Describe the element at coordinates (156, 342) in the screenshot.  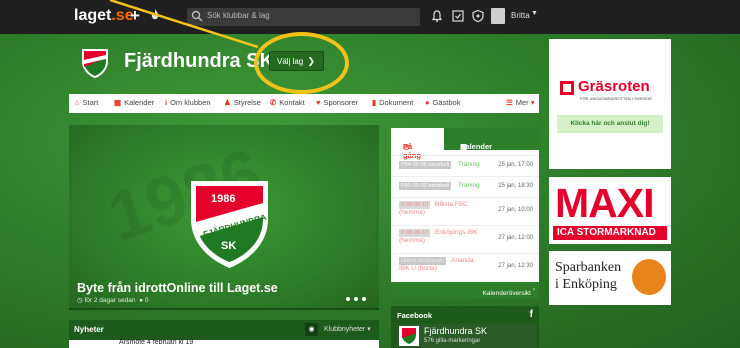
I see `news-item-title: Årsmöte 4 februari kl 19` at that location.